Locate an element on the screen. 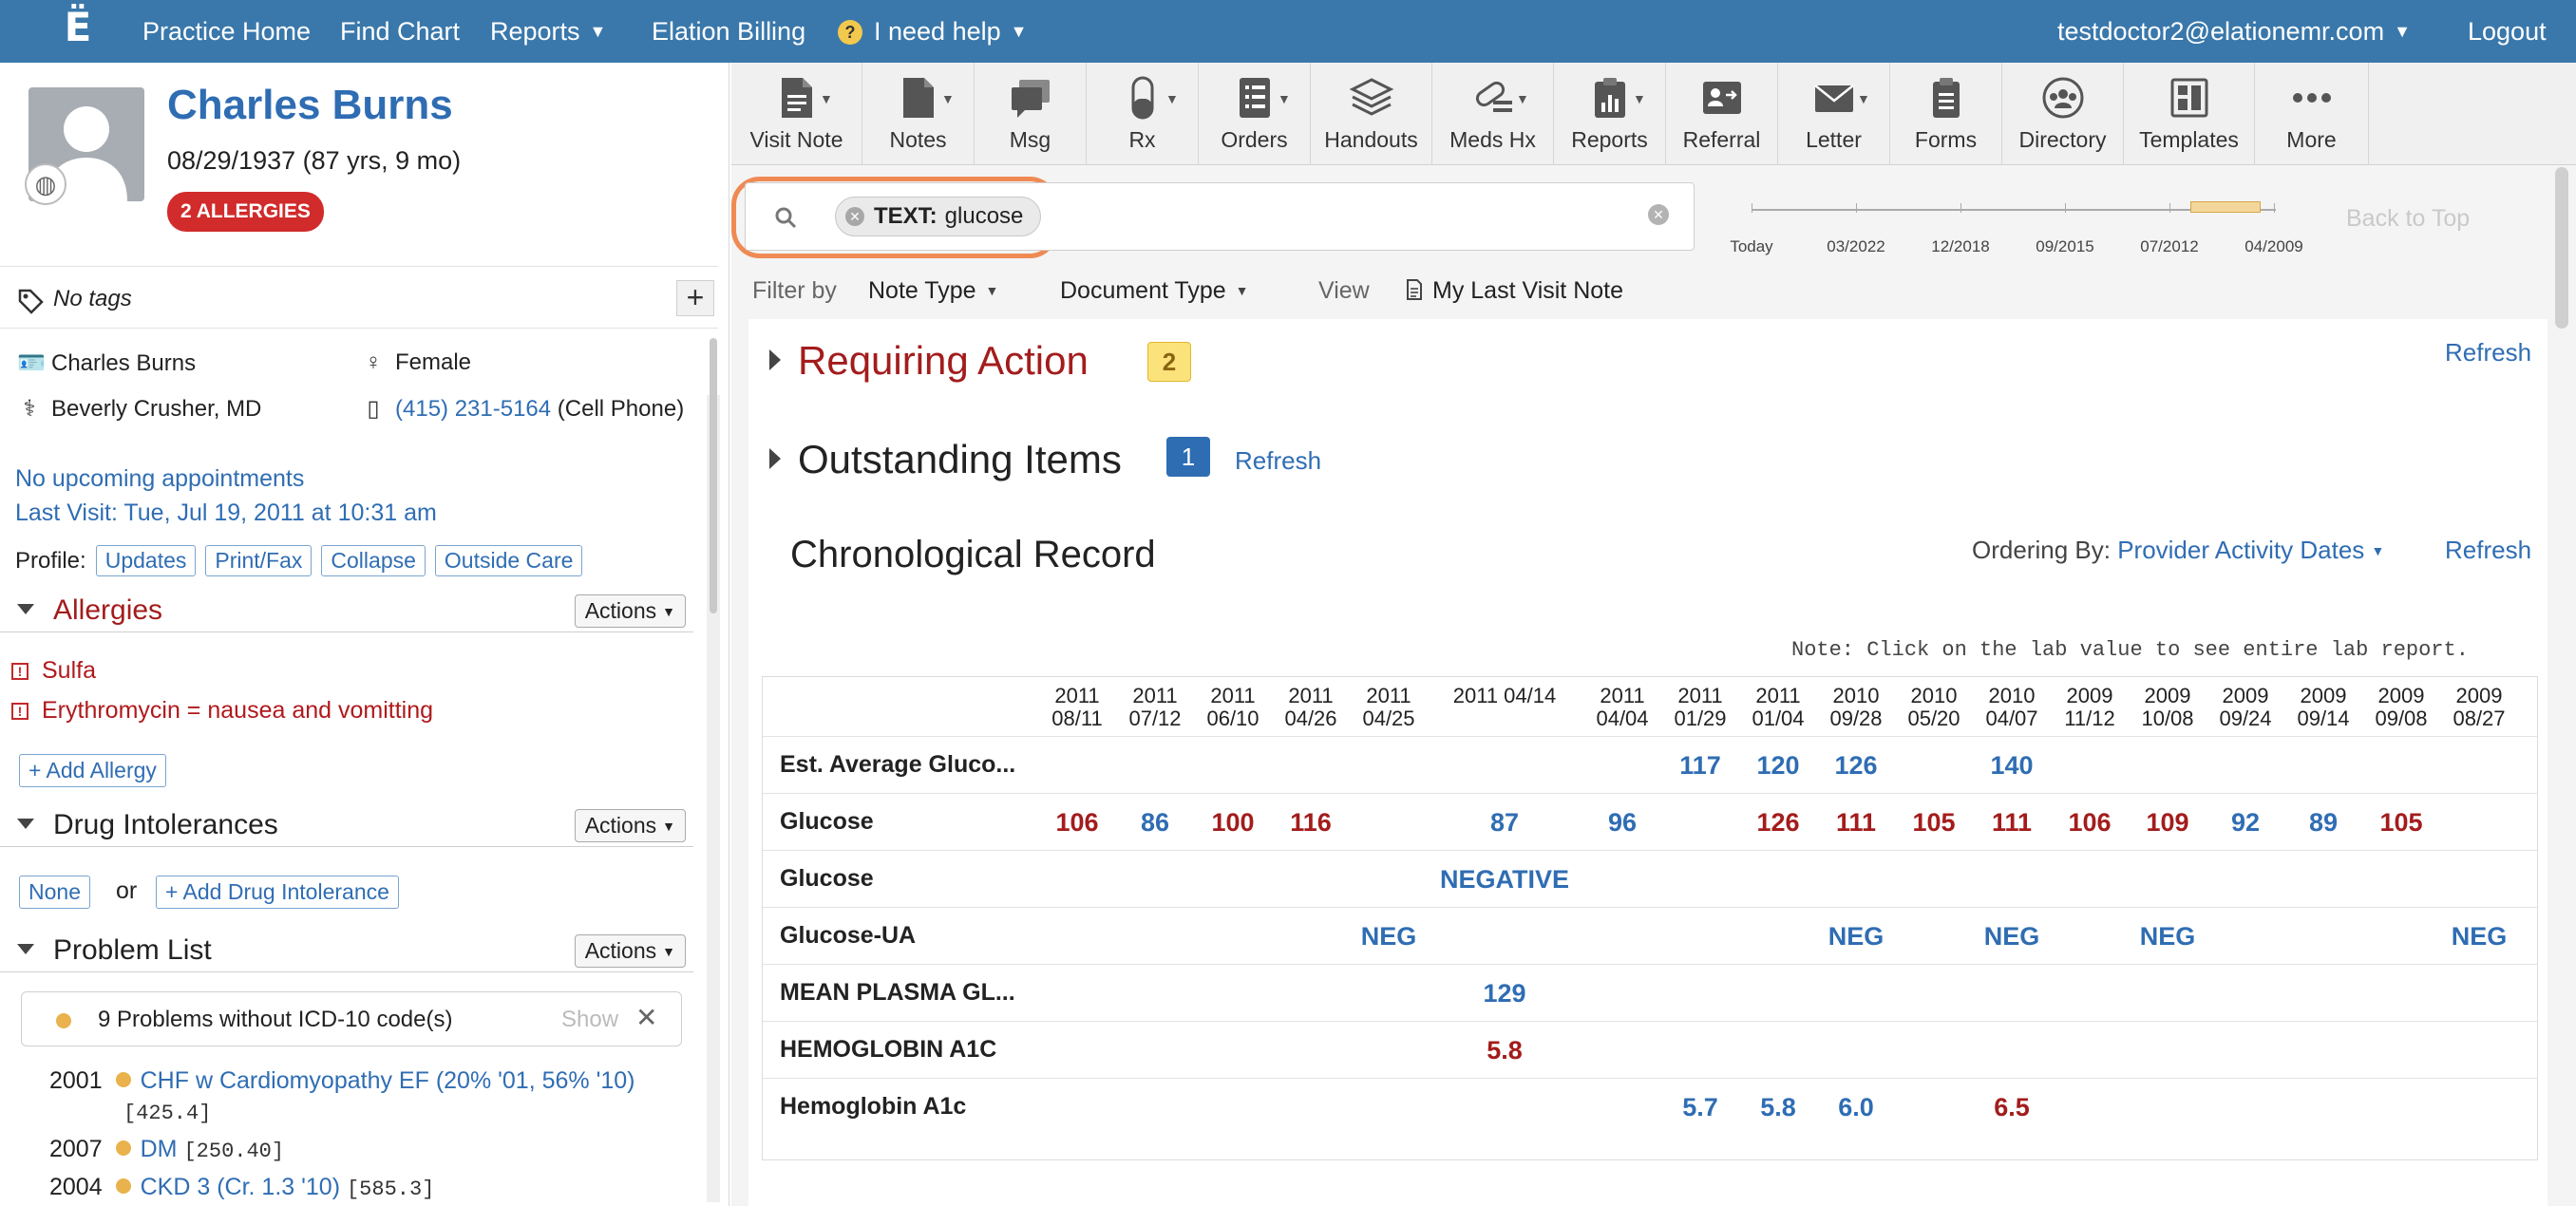 This screenshot has width=2576, height=1206. problem-item: 2004 CKD 3 (Cr. 1.3 '10) [585.3] is located at coordinates (241, 1187).